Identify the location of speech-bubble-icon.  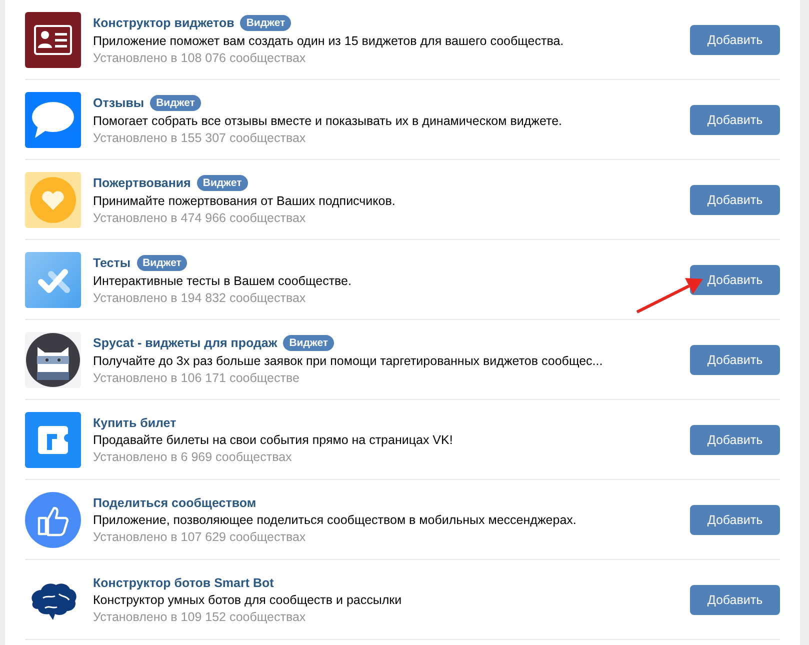
(53, 120).